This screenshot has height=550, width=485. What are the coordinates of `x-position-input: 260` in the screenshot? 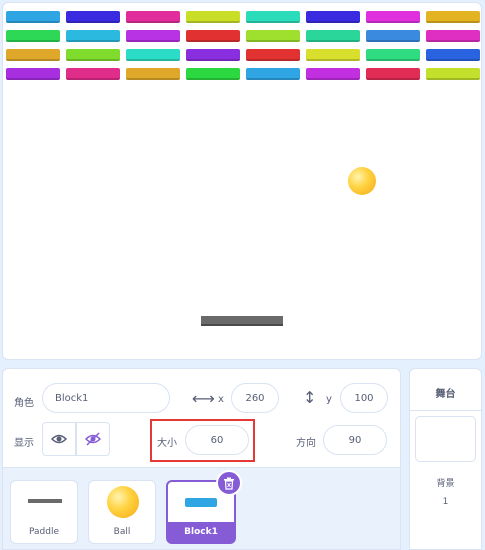 It's located at (255, 398).